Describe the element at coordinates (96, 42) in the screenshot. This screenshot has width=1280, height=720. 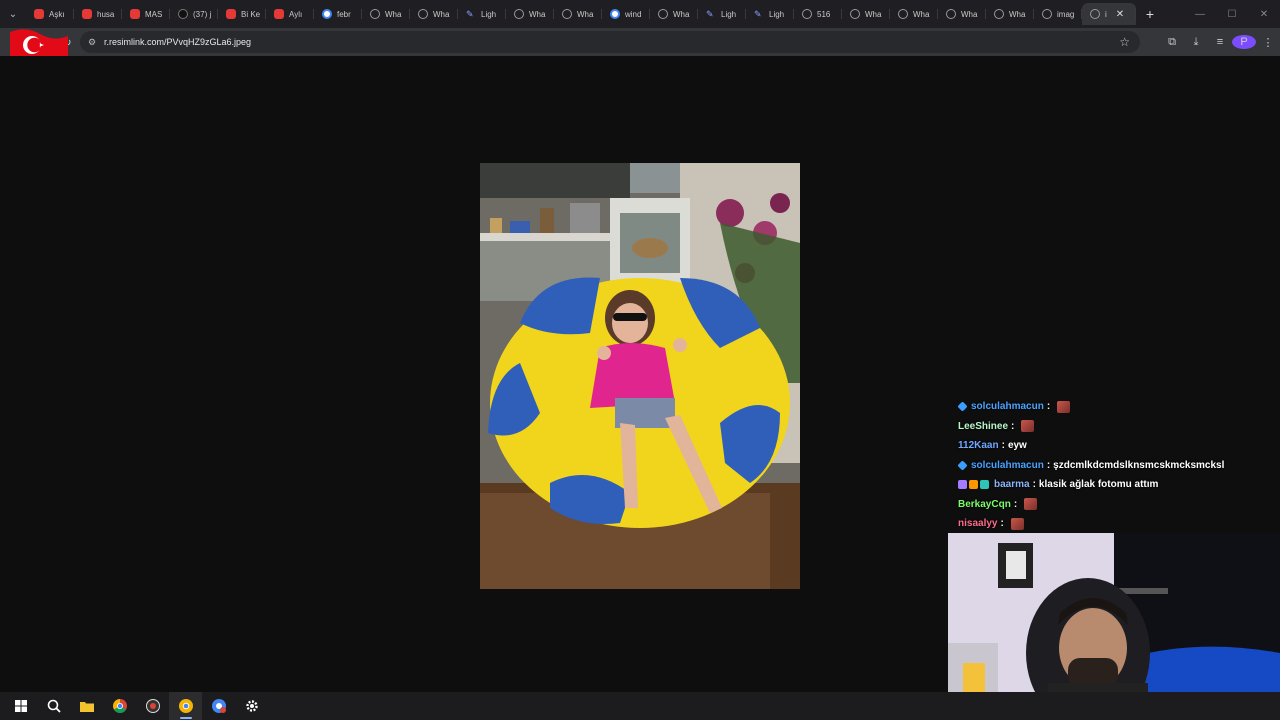
I see `site-info-icon: ⚙` at that location.